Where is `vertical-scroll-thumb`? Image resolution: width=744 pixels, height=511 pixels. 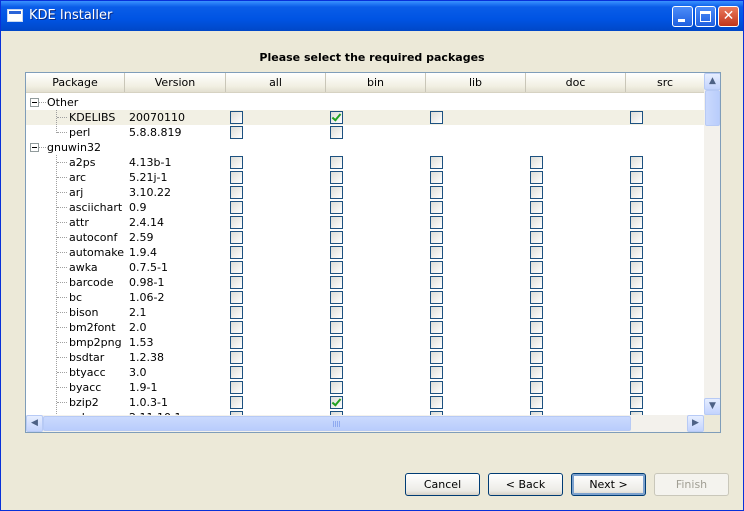
vertical-scroll-thumb is located at coordinates (712, 108).